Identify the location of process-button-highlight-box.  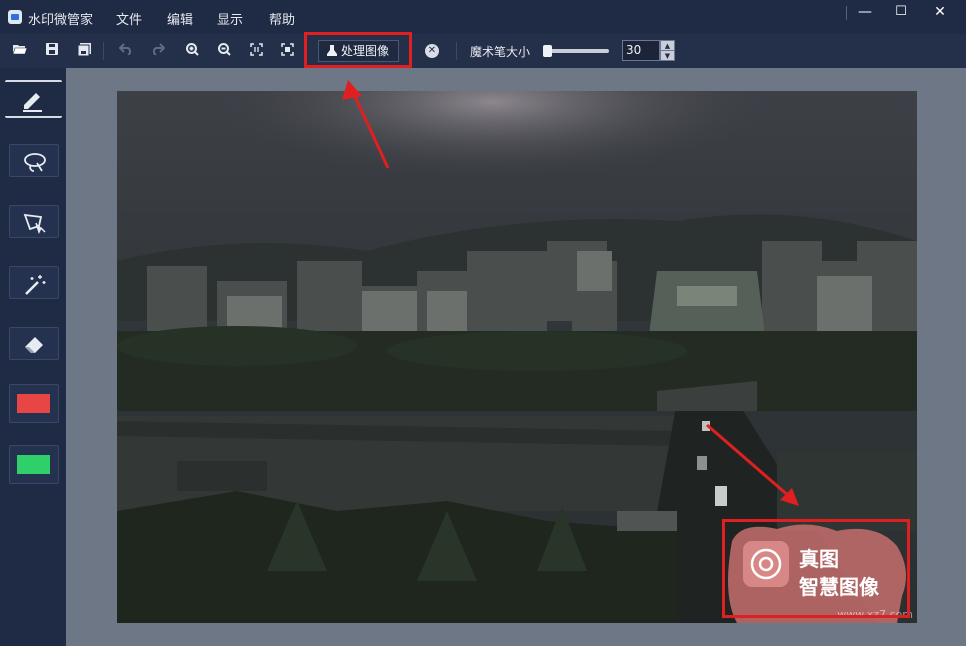
(358, 50).